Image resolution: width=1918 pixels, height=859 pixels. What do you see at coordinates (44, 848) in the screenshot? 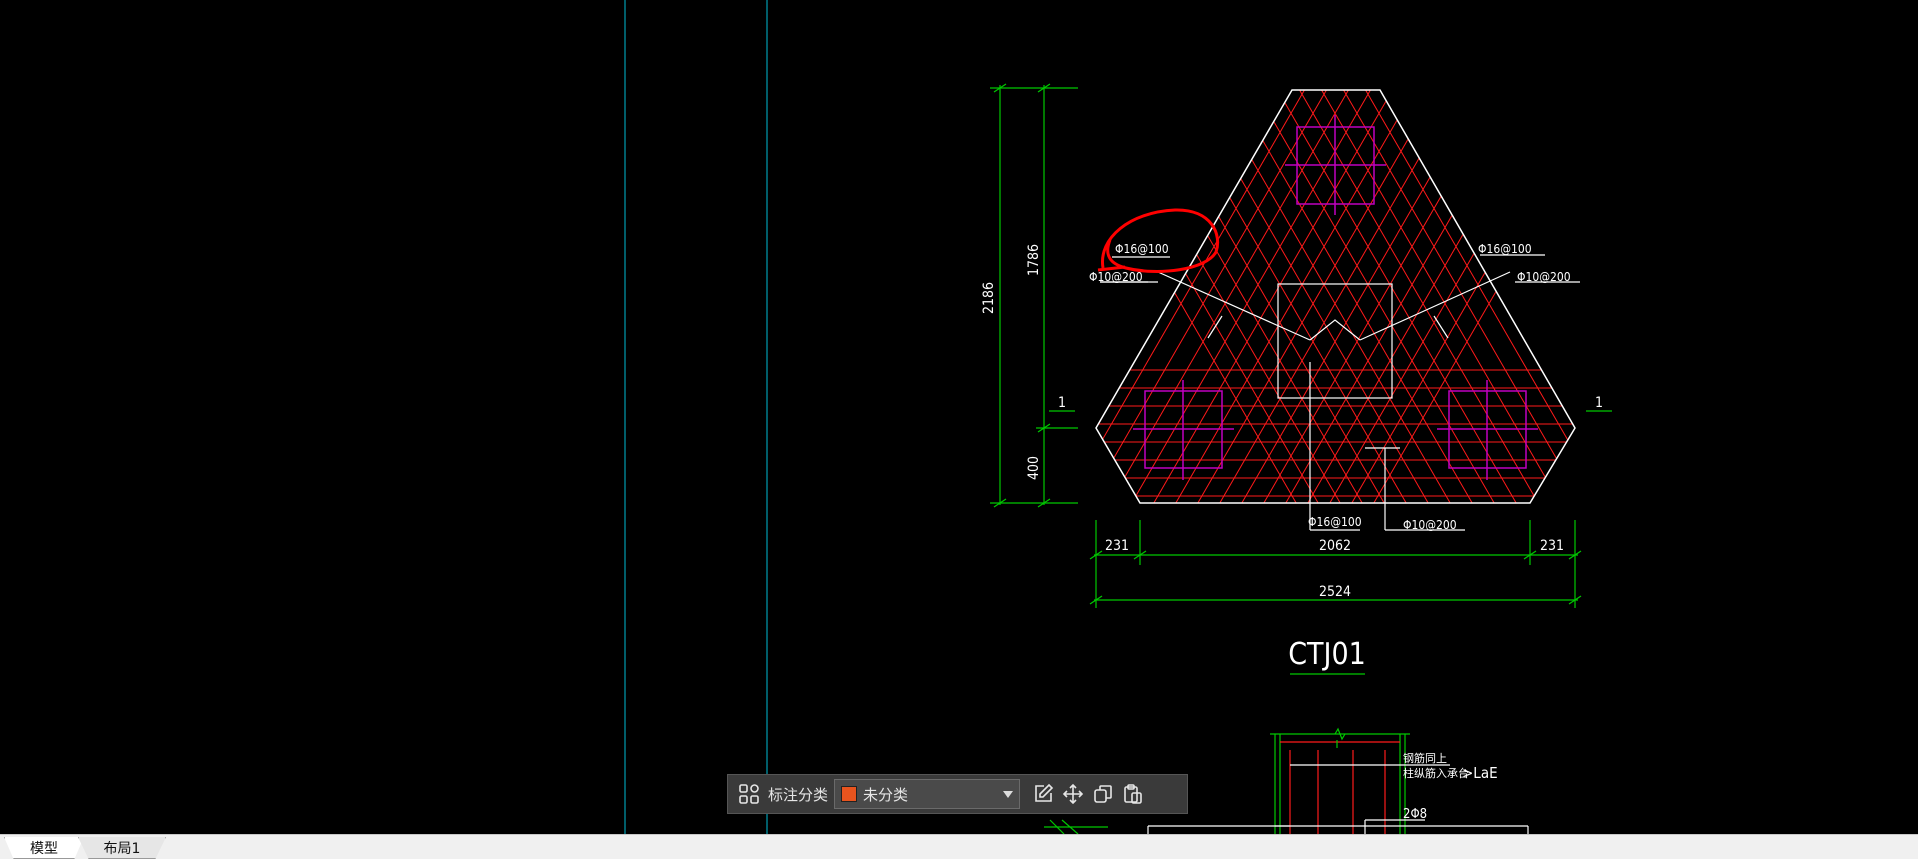
I see `tab-model: 模型` at bounding box center [44, 848].